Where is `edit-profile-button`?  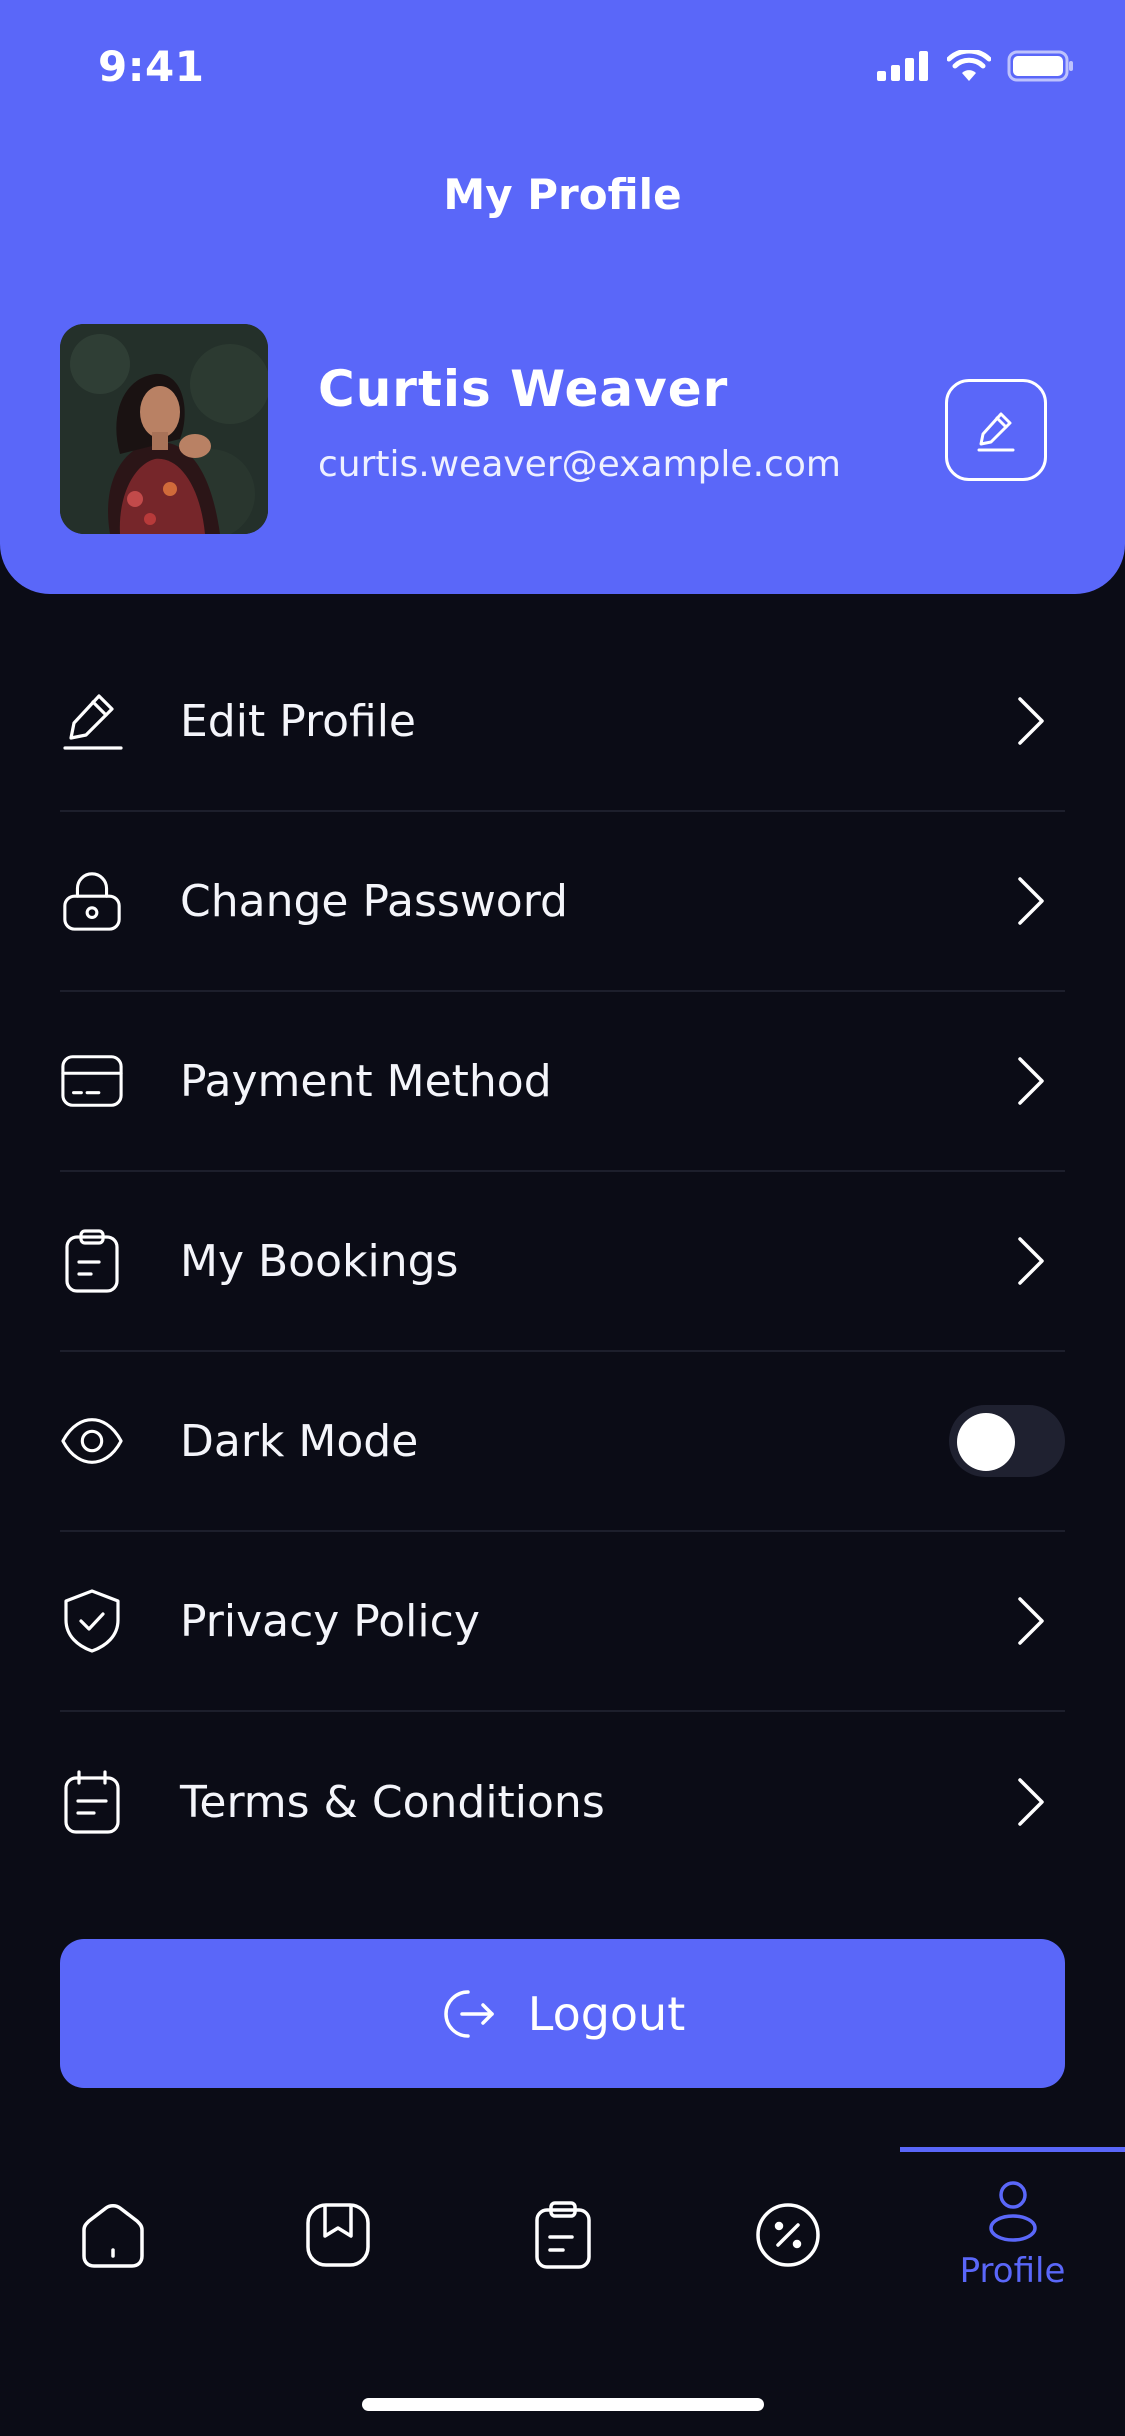 edit-profile-button is located at coordinates (996, 430).